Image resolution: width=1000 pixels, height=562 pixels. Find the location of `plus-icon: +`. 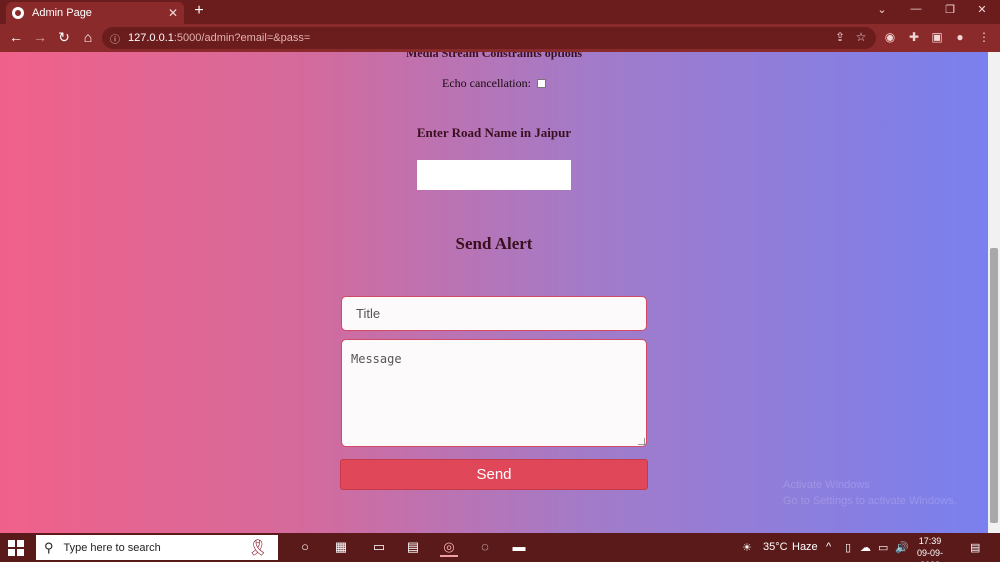

plus-icon: + is located at coordinates (199, 11).